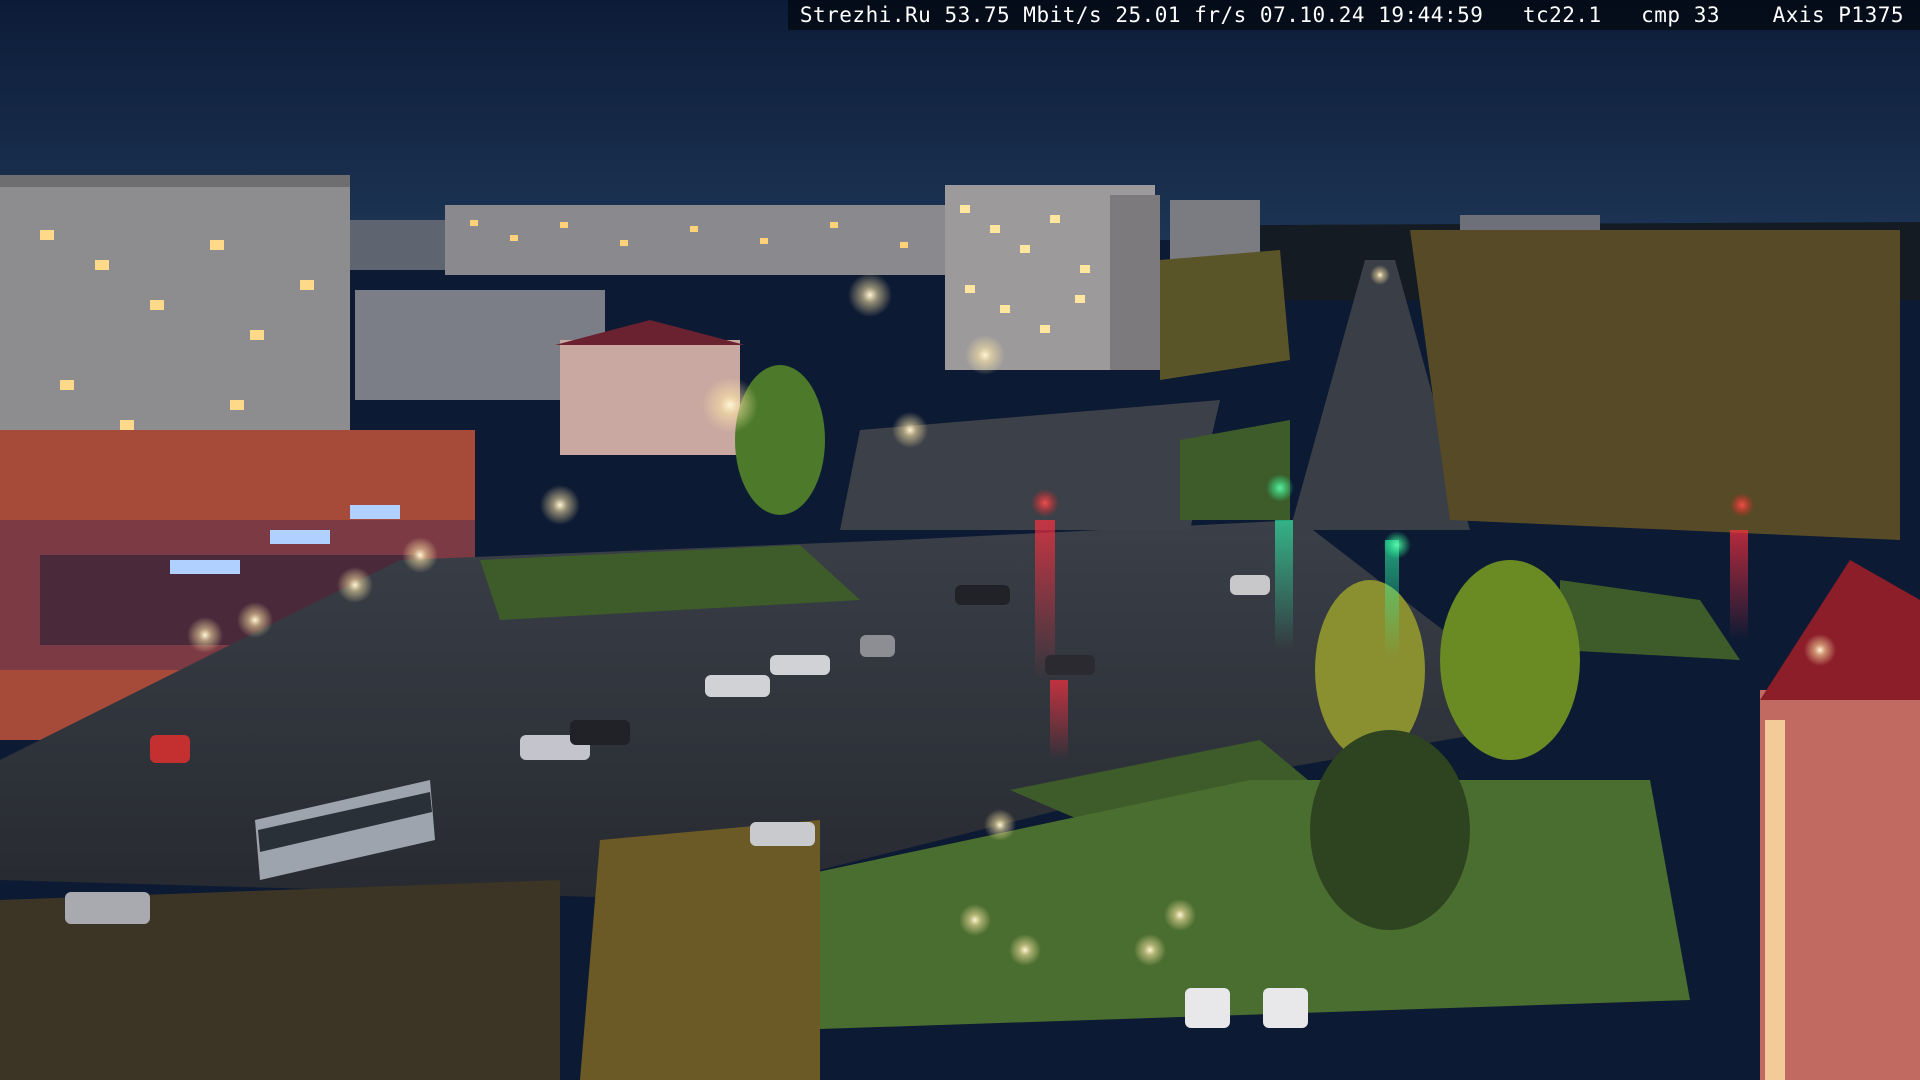  Describe the element at coordinates (1181, 15) in the screenshot. I see `overlay-framerate: 25.01 fr/s` at that location.